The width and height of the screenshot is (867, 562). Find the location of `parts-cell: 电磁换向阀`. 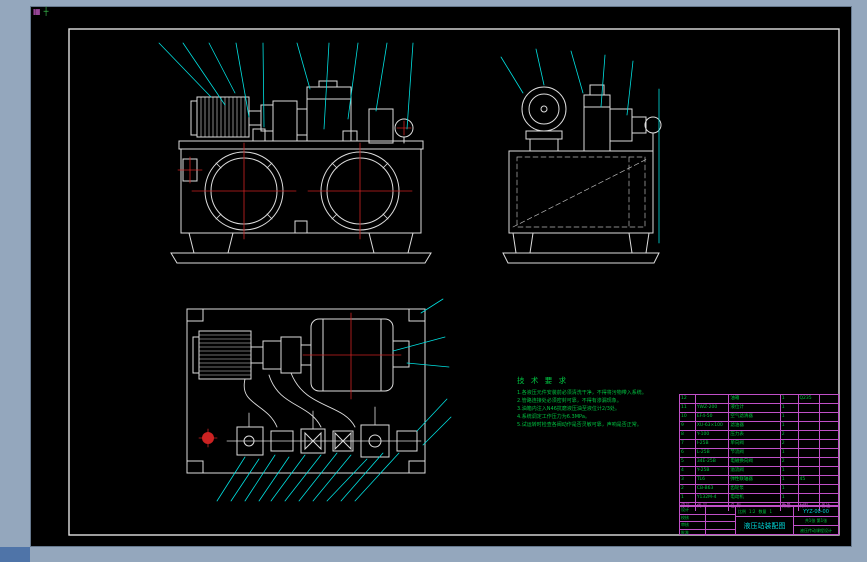

parts-cell: 电磁换向阀 is located at coordinates (755, 462).